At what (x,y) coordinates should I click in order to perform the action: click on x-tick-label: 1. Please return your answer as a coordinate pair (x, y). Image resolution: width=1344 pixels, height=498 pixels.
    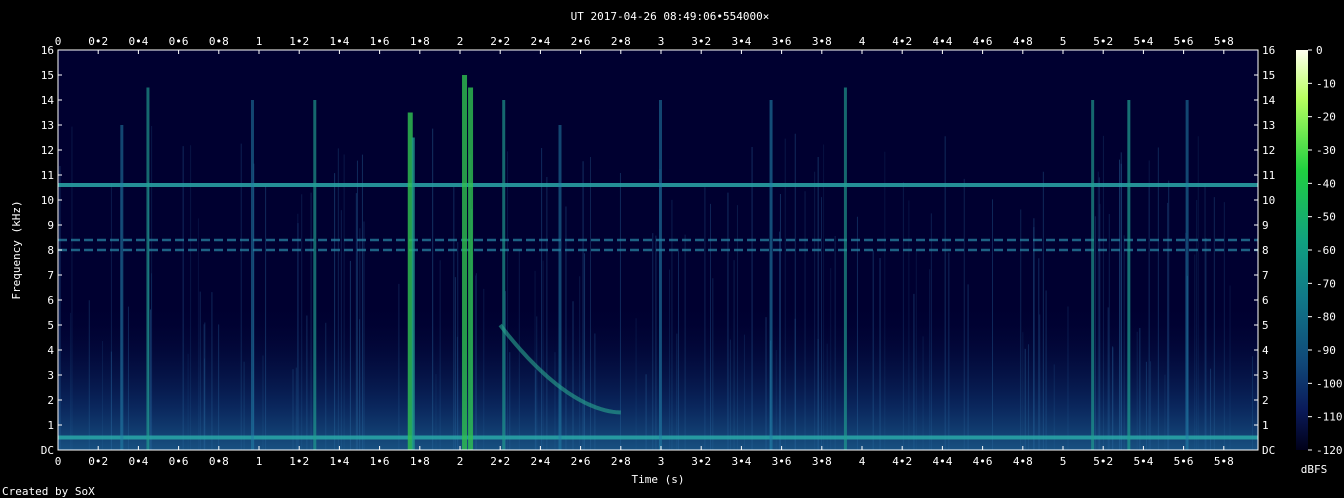
    Looking at the image, I should click on (259, 461).